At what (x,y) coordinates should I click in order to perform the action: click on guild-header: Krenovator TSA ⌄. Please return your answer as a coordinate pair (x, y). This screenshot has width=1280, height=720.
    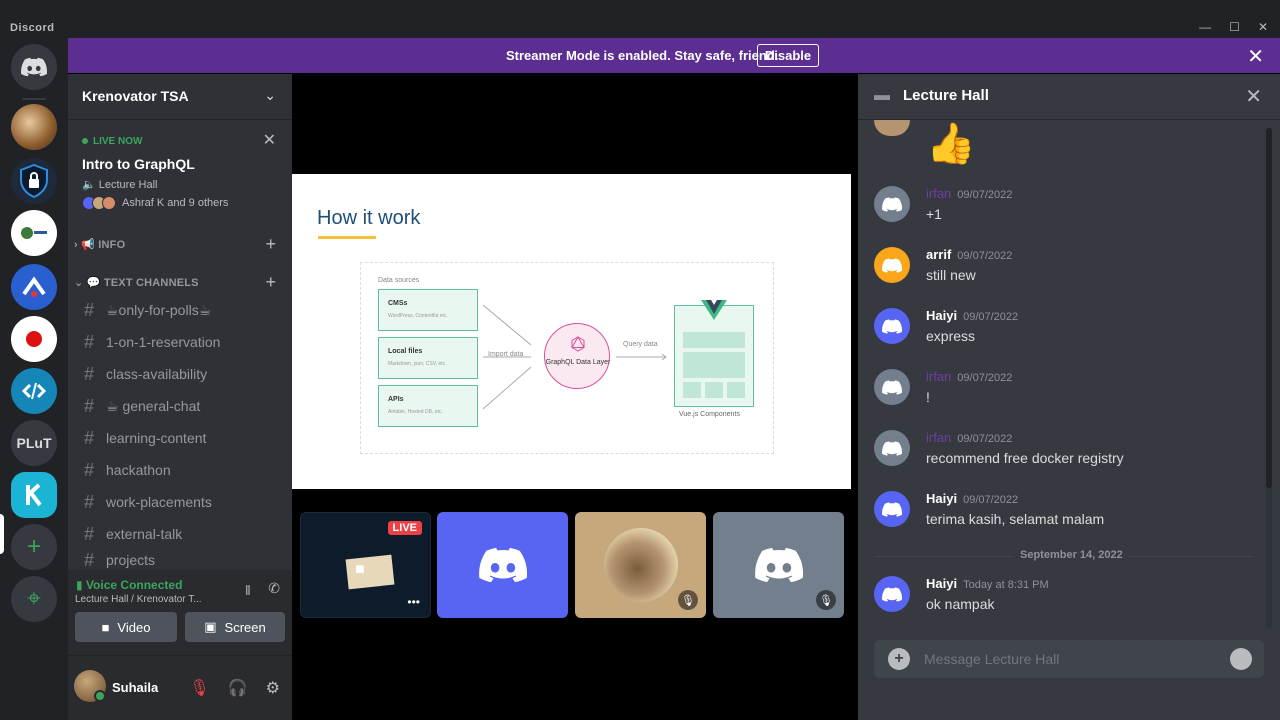
    Looking at the image, I should click on (180, 97).